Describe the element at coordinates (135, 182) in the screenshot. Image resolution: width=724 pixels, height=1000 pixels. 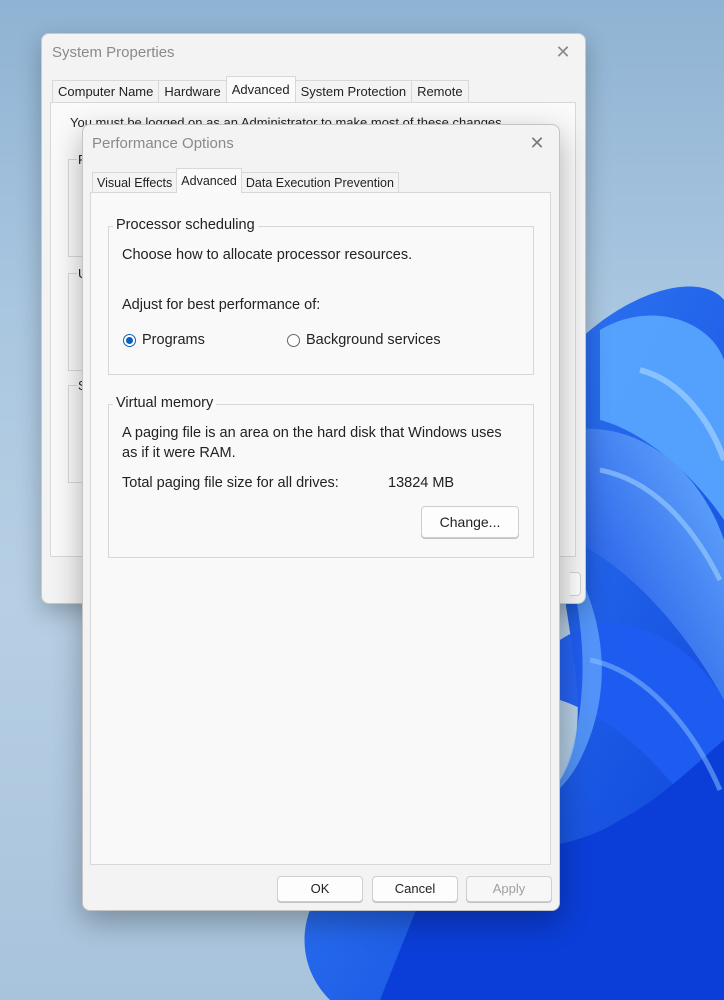
I see `tab-visual-effects: Visual Effects` at that location.